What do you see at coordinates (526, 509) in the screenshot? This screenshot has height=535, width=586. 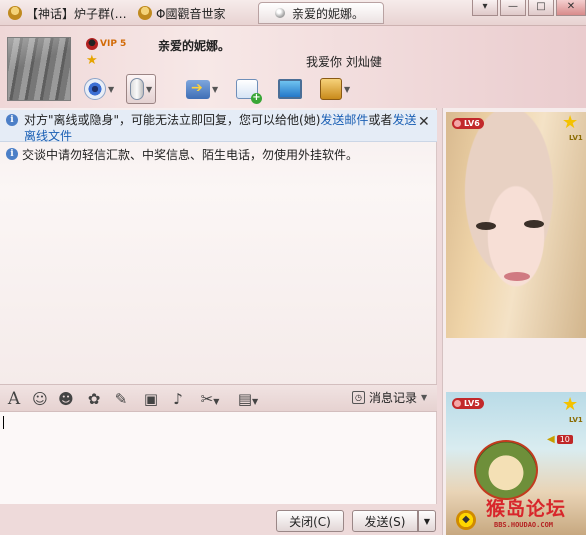 I see `forum-logo: 猴岛论坛` at bounding box center [526, 509].